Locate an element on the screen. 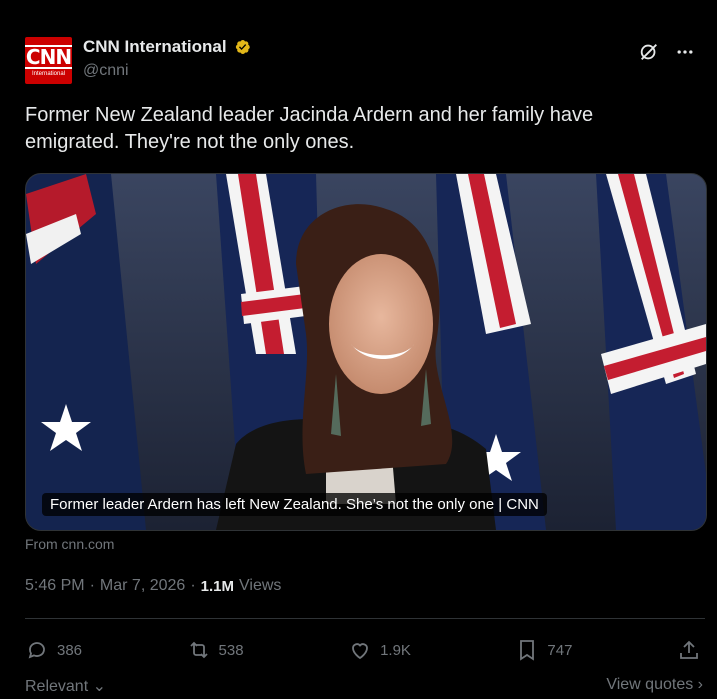 Image resolution: width=717 pixels, height=699 pixels. view-quotes-link: View quotes › is located at coordinates (654, 686).